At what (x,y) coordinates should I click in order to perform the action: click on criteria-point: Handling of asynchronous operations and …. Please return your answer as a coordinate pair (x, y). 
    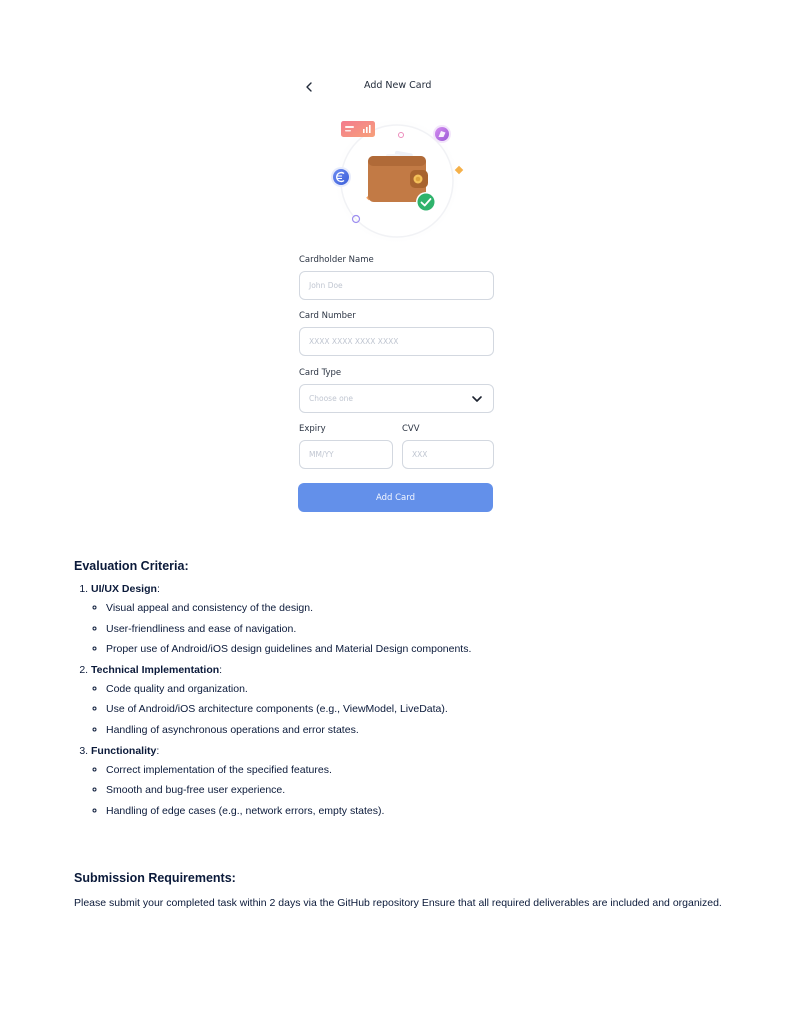
    Looking at the image, I should click on (430, 730).